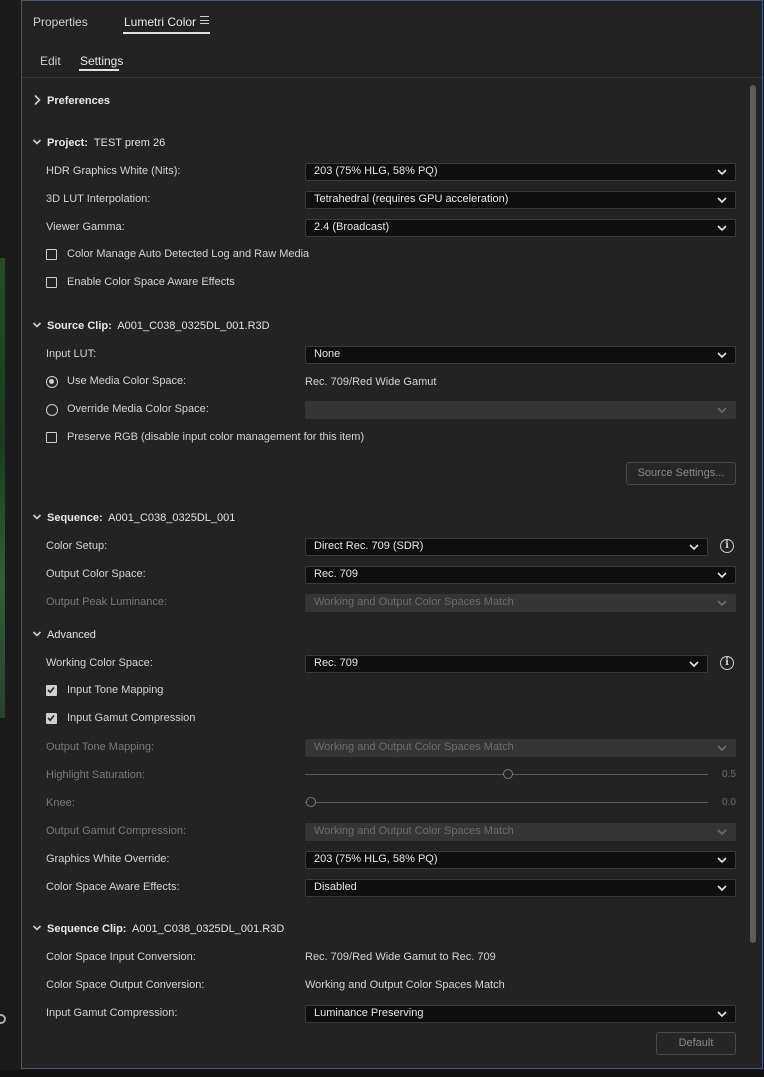  What do you see at coordinates (369, 546) in the screenshot?
I see `color-setup-value: Direct Rec. 709 (SDR)` at bounding box center [369, 546].